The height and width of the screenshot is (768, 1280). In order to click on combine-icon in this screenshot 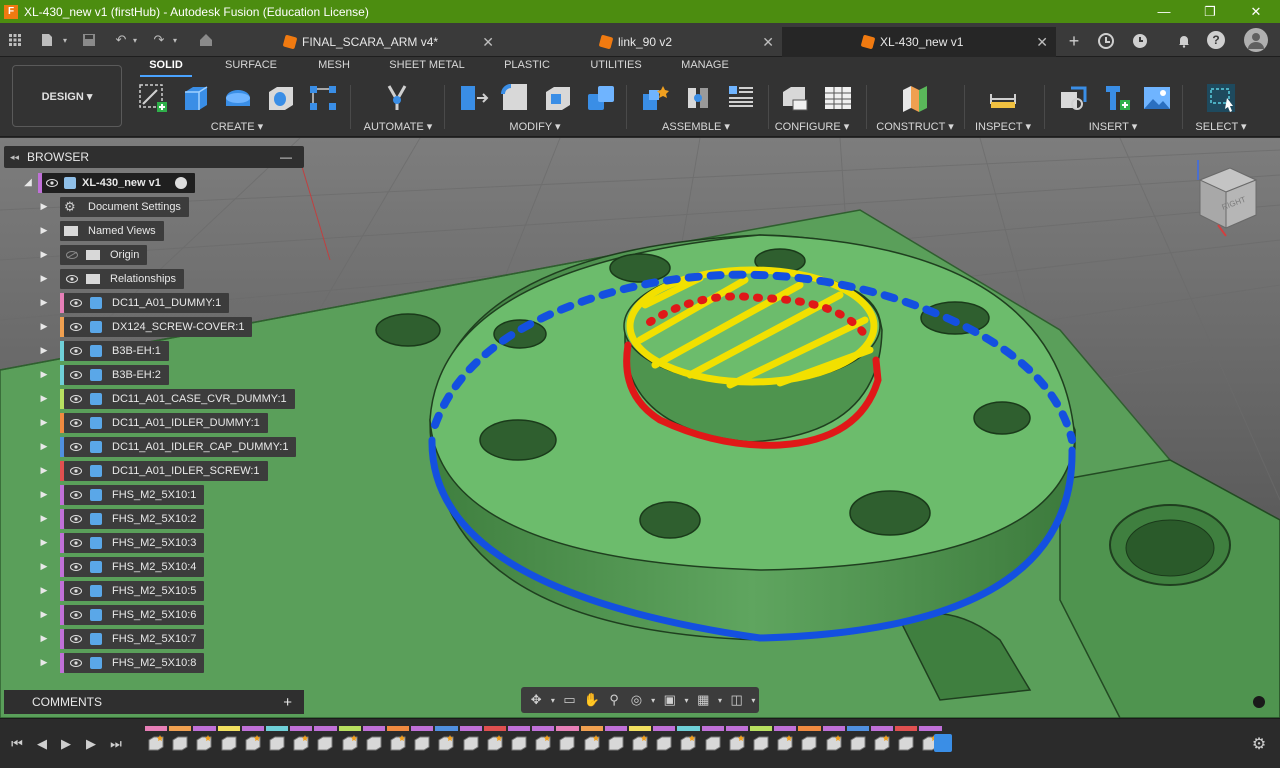, I will do `click(601, 98)`.